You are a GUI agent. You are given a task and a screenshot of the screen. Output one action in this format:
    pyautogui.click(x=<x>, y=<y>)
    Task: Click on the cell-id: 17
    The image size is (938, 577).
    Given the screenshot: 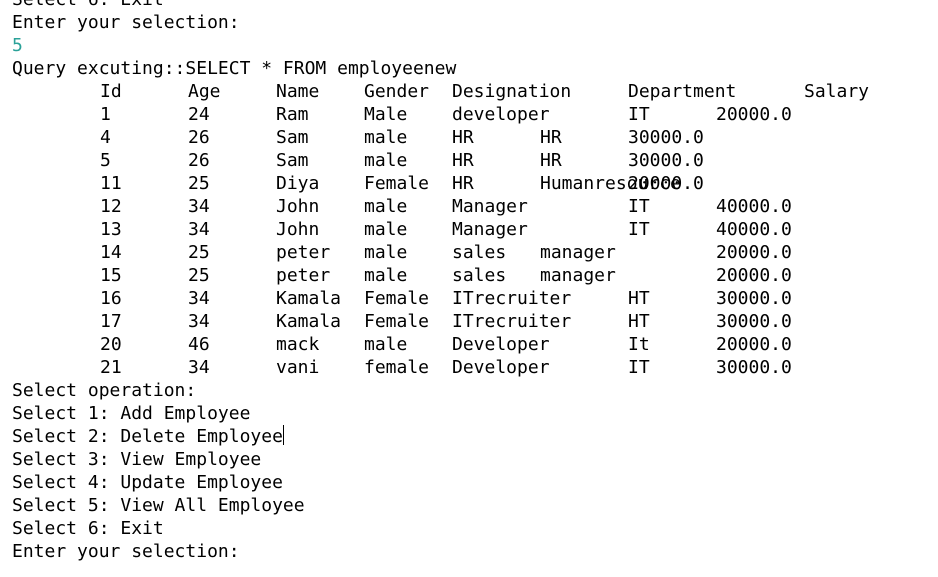 What is the action you would take?
    pyautogui.click(x=111, y=321)
    